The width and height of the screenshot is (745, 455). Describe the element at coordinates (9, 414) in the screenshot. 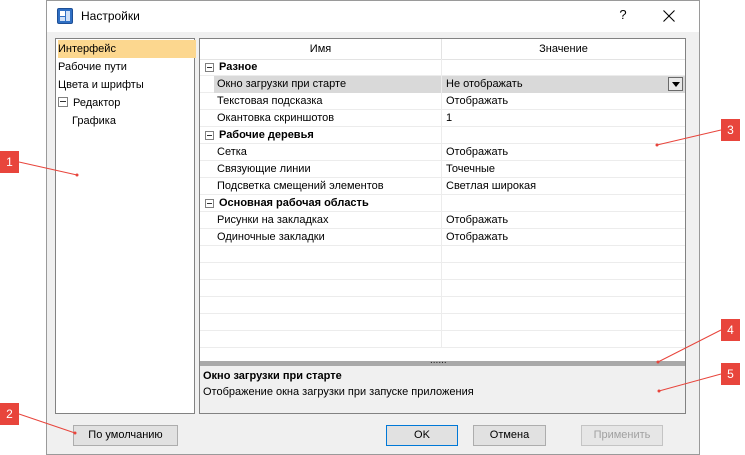

I see `callout-2: 2` at that location.